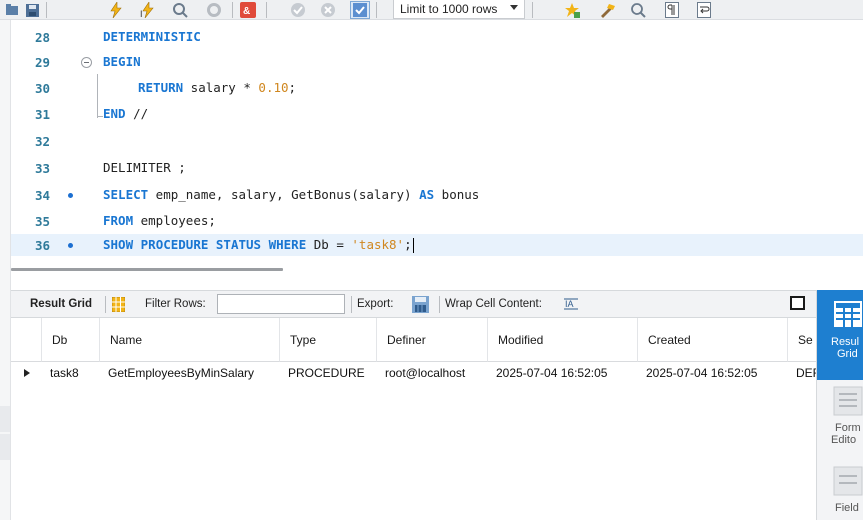 The width and height of the screenshot is (863, 520). Describe the element at coordinates (147, 269) in the screenshot. I see `editor-horizontal-scrollbar` at that location.